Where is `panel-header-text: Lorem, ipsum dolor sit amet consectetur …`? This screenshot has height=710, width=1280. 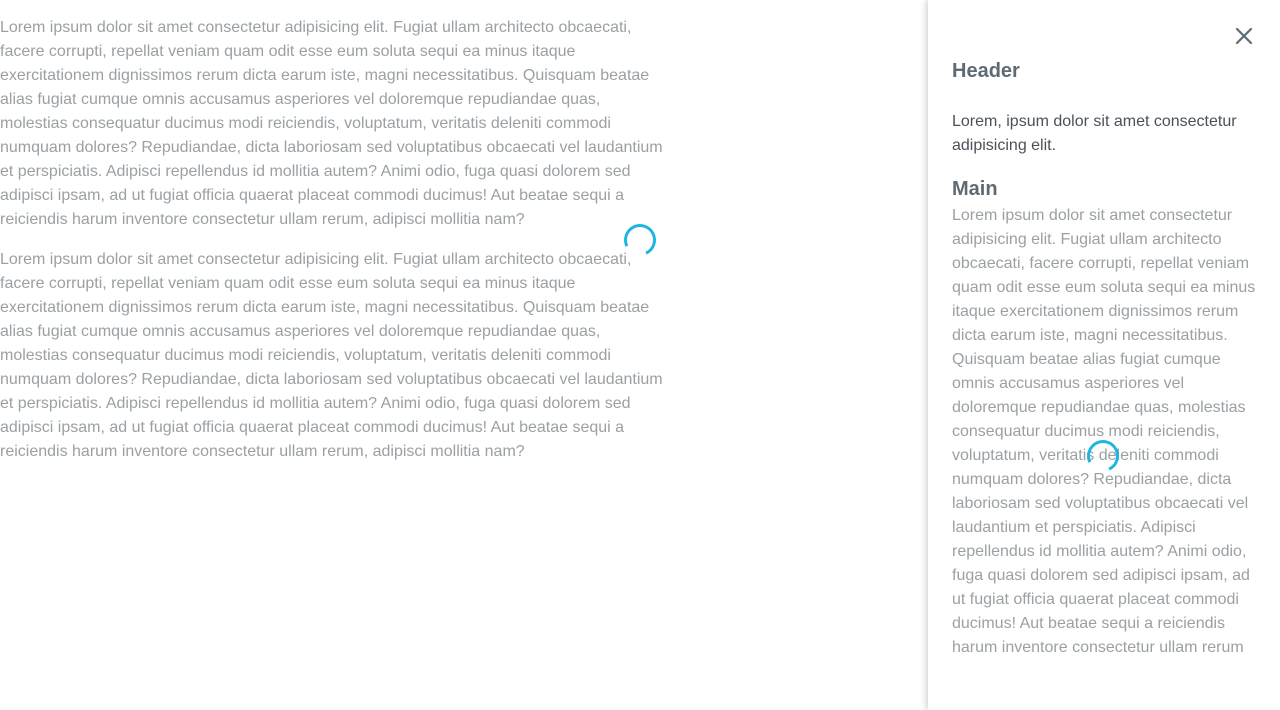
panel-header-text: Lorem, ipsum dolor sit amet consectetur … is located at coordinates (1094, 133).